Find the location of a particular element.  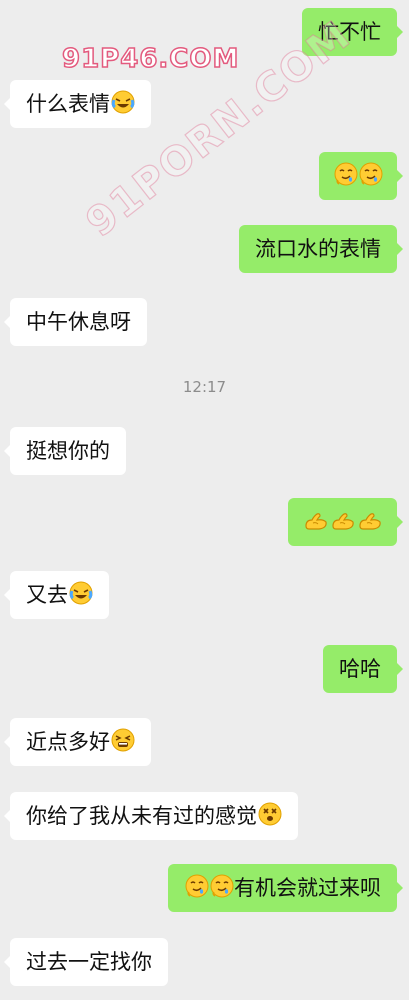

dizzy-face-icon is located at coordinates (270, 819).